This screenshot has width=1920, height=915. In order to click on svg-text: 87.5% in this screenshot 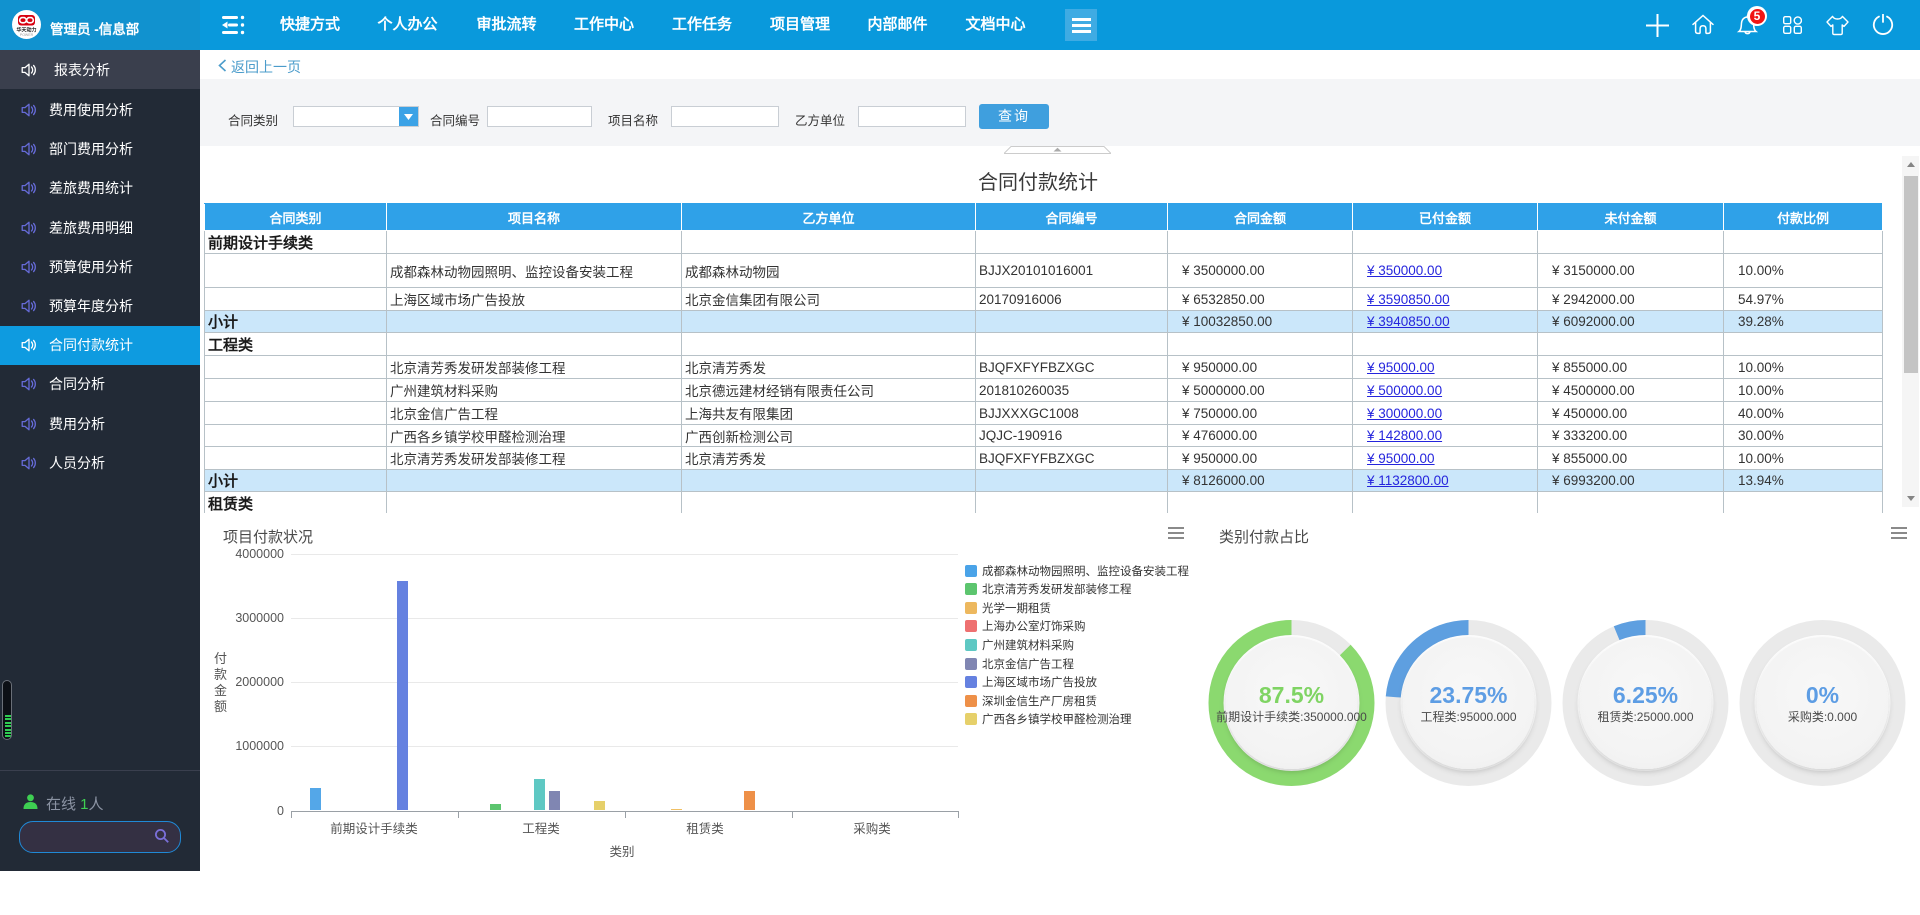, I will do `click(1291, 695)`.